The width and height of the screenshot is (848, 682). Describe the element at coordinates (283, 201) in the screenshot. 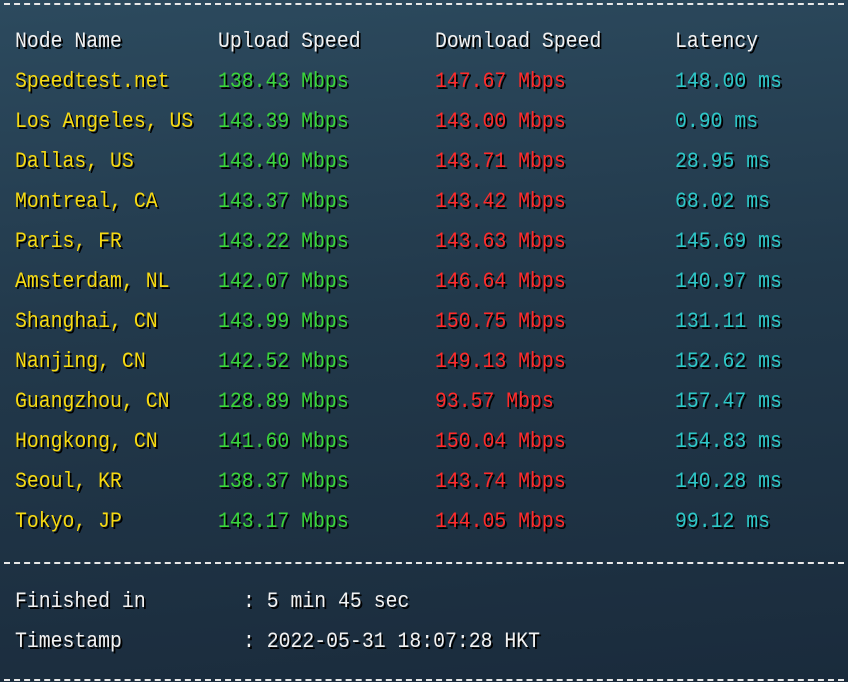

I see `cell-upload: 143.37 Mbps` at that location.